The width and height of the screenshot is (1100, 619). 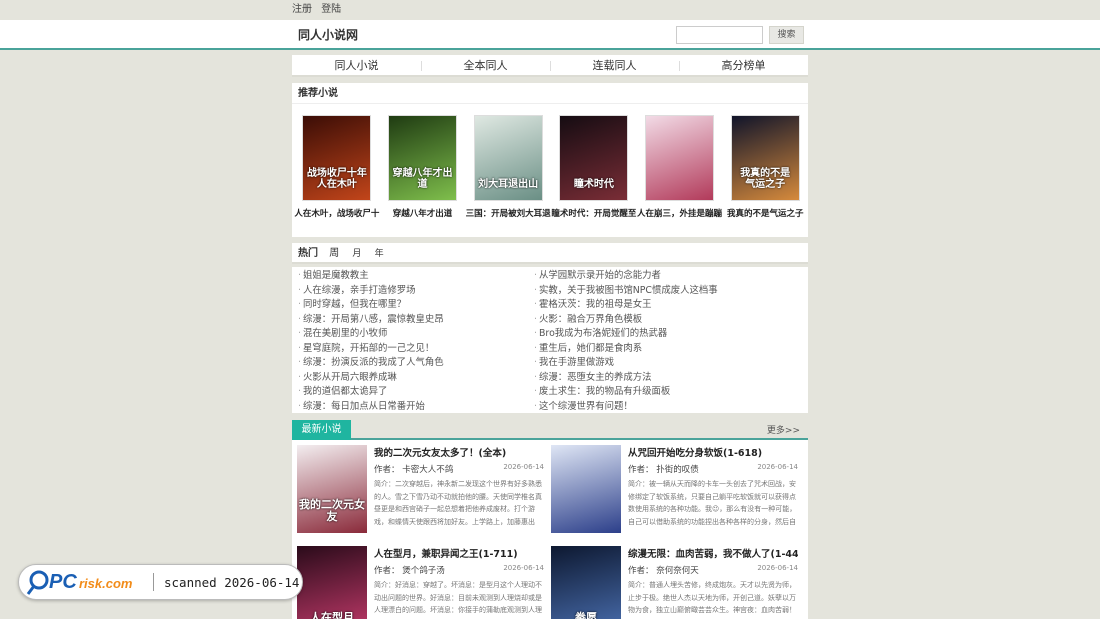 I want to click on recommend-item: 刘大耳退出山三国：开局被刘大耳退, so click(x=508, y=176).